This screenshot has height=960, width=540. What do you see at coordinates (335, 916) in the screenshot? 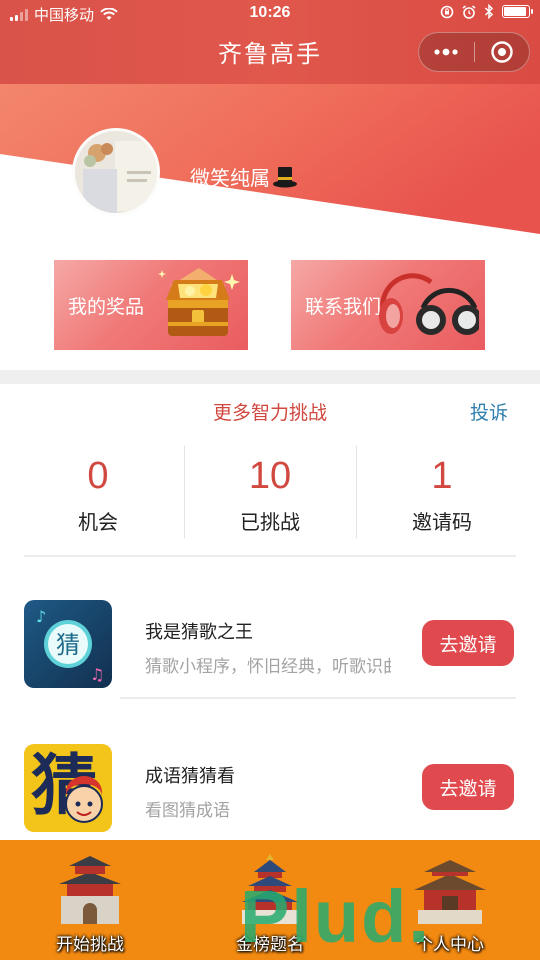
I see `watermark-logo: Plud.` at bounding box center [335, 916].